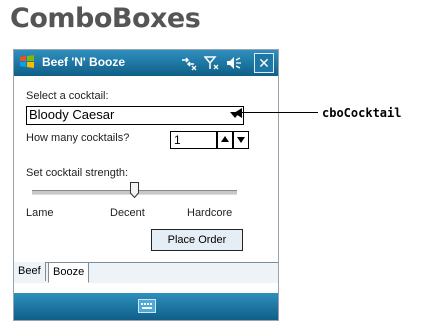 Image resolution: width=442 pixels, height=325 pixels. Describe the element at coordinates (72, 114) in the screenshot. I see `cocktail-combobox-value: Bloody Caesar` at that location.